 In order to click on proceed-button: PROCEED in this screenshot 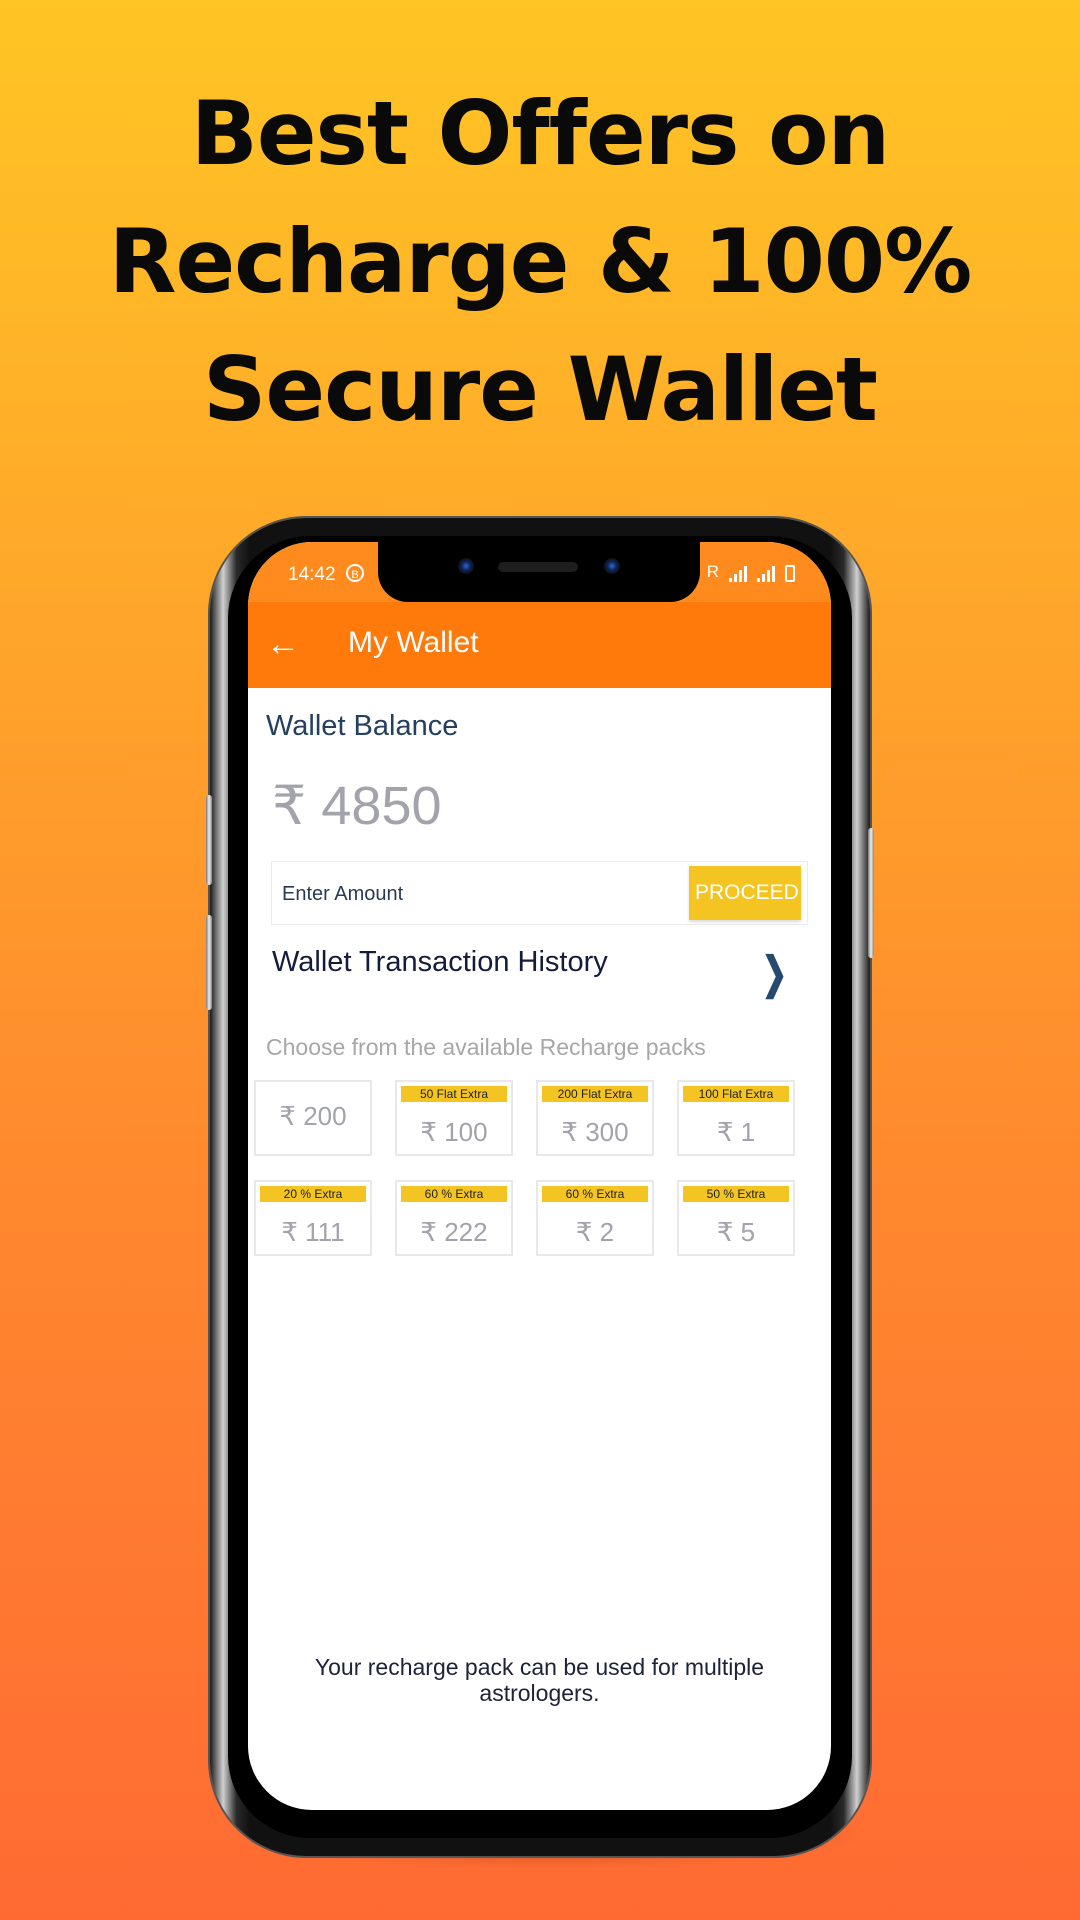, I will do `click(745, 893)`.